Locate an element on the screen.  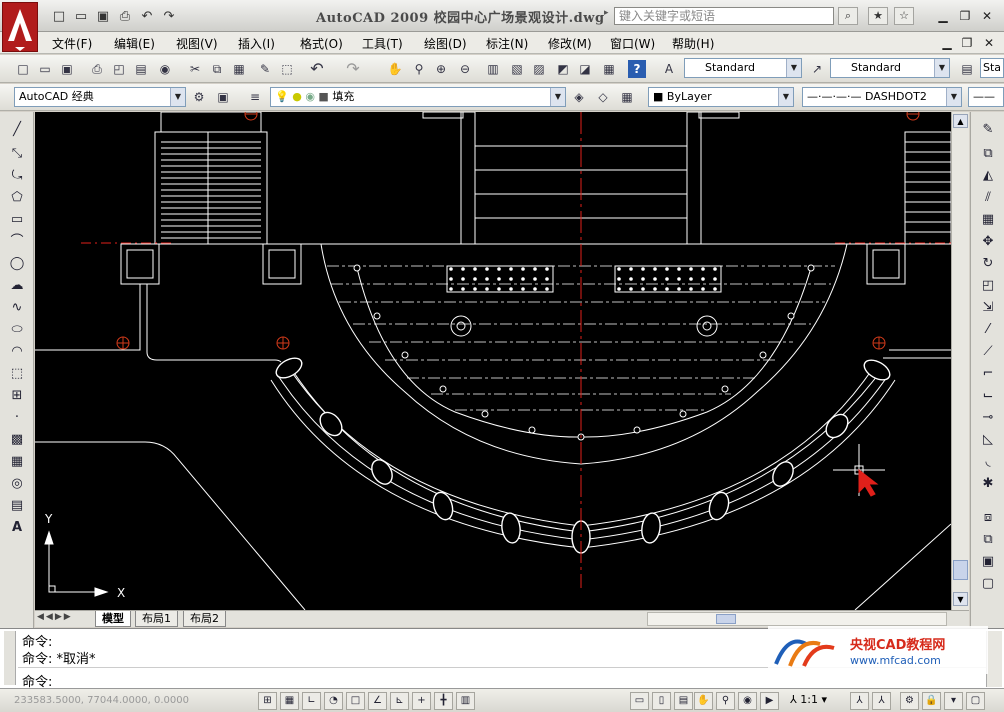
menu-window: 窗口(W) is located at coordinates (632, 43).